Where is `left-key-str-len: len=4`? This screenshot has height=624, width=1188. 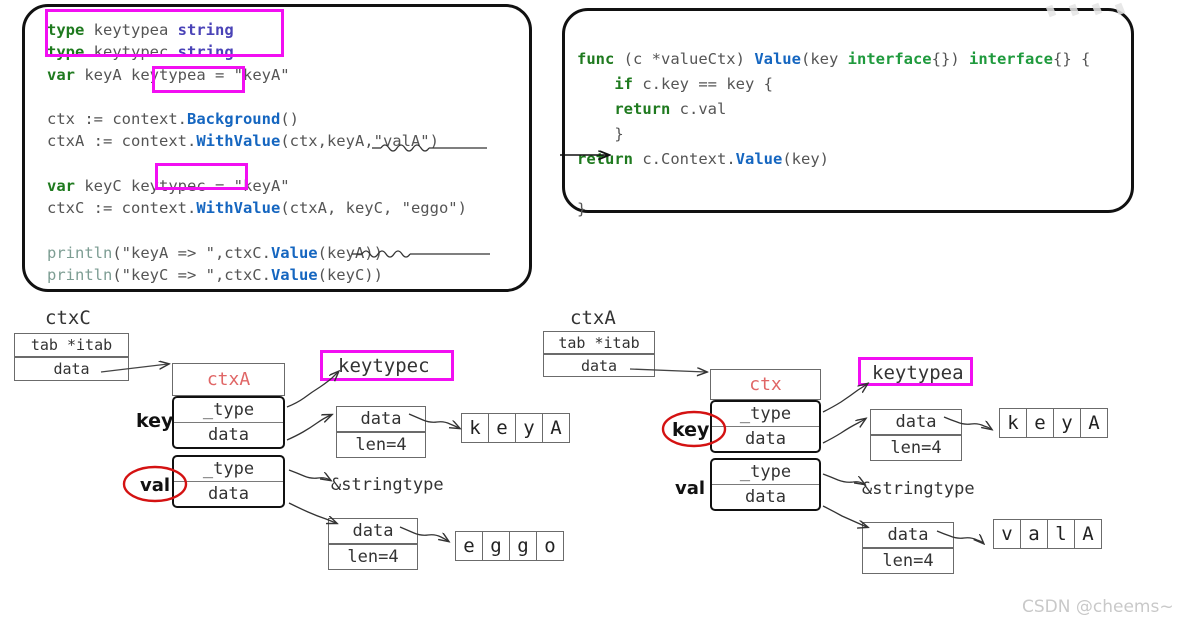 left-key-str-len: len=4 is located at coordinates (381, 445).